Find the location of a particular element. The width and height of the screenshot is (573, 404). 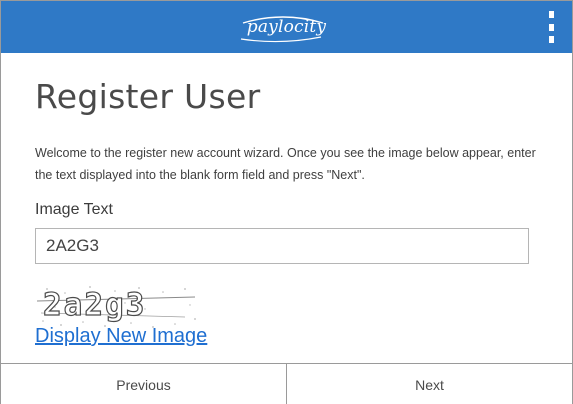

previous-button: Previous is located at coordinates (143, 384).